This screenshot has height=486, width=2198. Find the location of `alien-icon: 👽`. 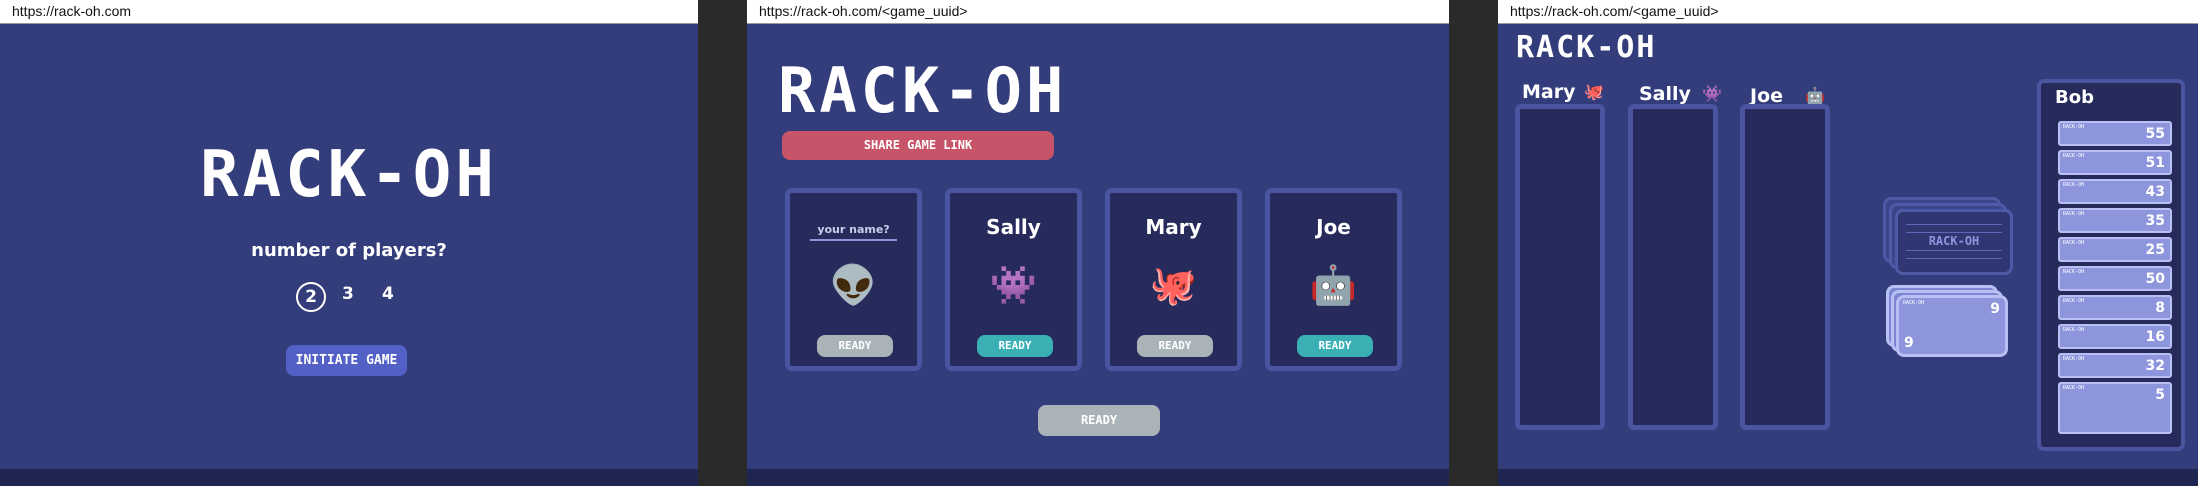

alien-icon: 👽 is located at coordinates (853, 285).